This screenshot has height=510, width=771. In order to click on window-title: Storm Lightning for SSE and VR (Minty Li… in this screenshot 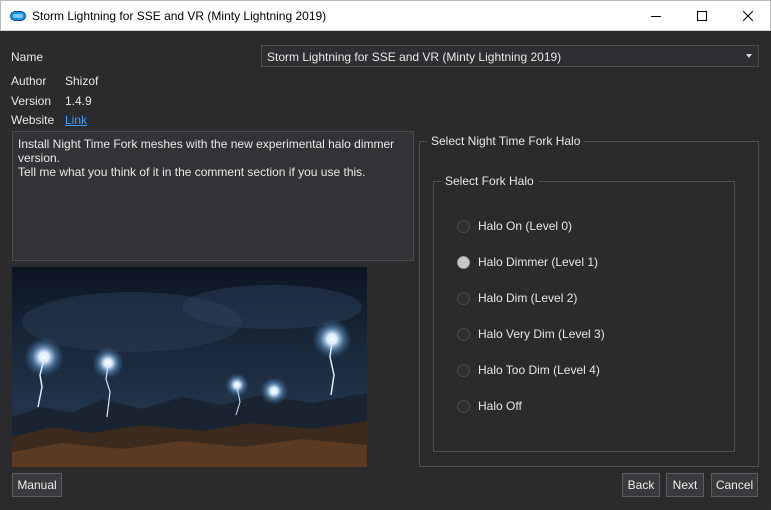, I will do `click(179, 16)`.